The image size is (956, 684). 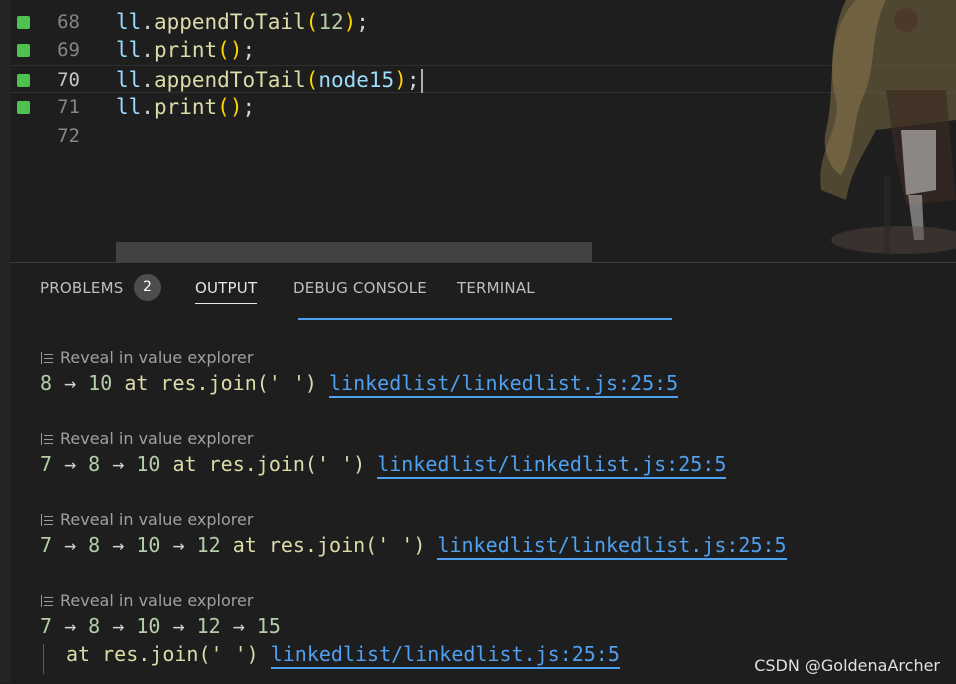 I want to click on list-value: 15, so click(x=268, y=626).